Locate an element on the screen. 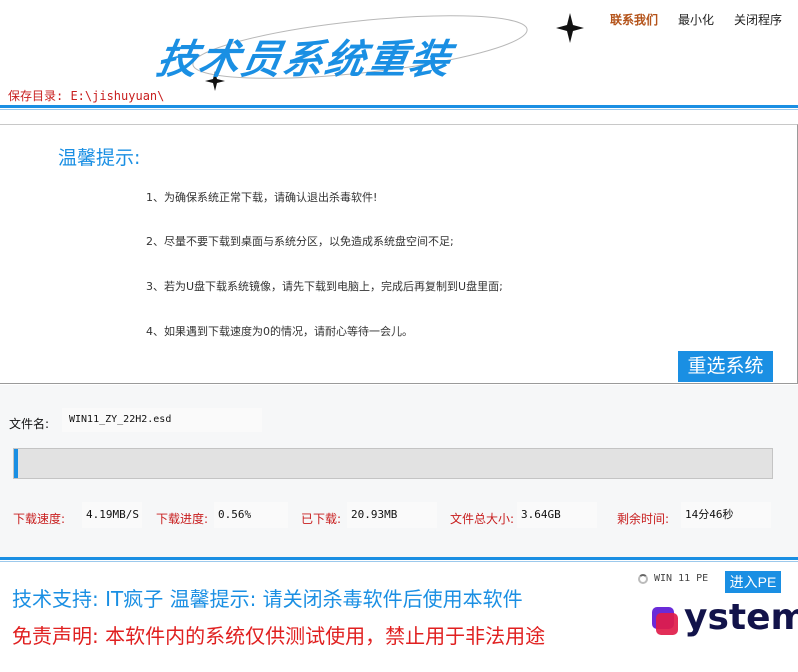  tip-item: 1、为确保系统正常下载，请确认退出杀毒软件! is located at coordinates (262, 197).